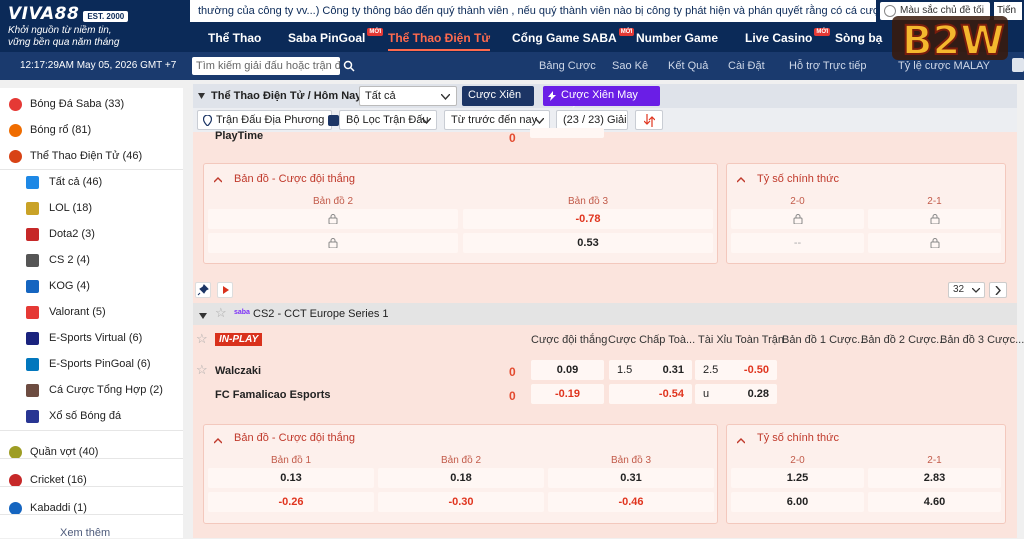 The width and height of the screenshot is (1024, 539). What do you see at coordinates (567, 394) in the screenshot?
I see `moneyline-away: -0.19` at bounding box center [567, 394].